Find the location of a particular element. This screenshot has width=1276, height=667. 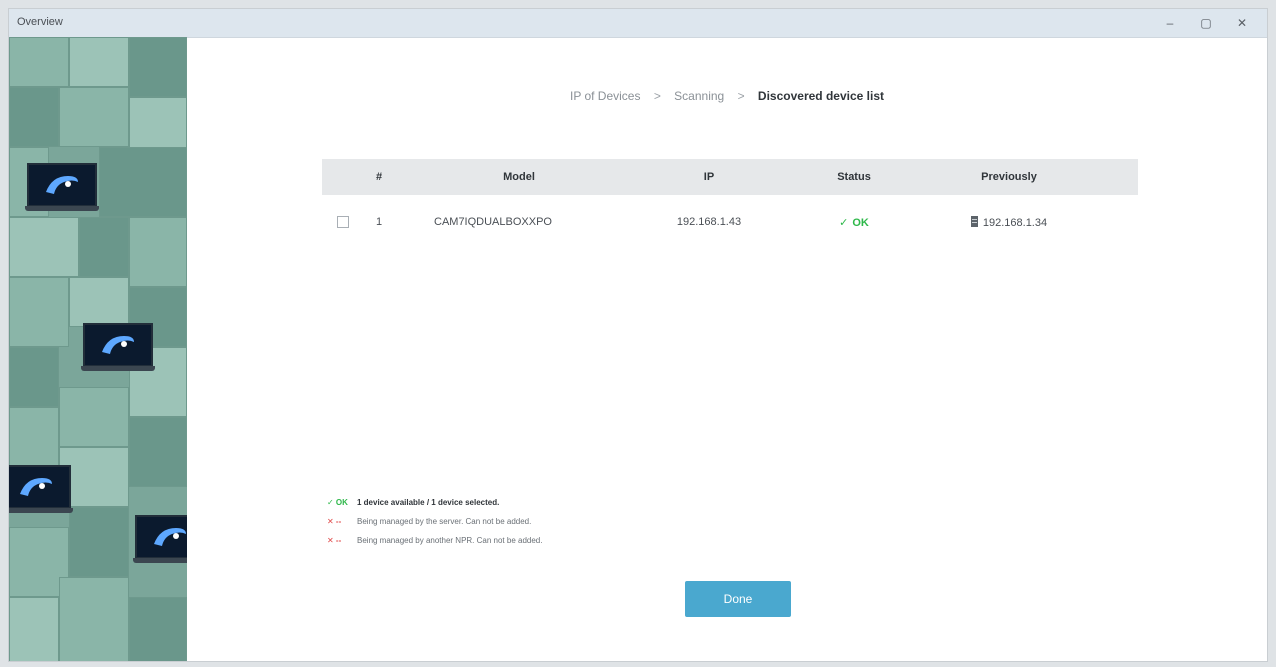

table-header: # Model IP Status Previously is located at coordinates (730, 177).